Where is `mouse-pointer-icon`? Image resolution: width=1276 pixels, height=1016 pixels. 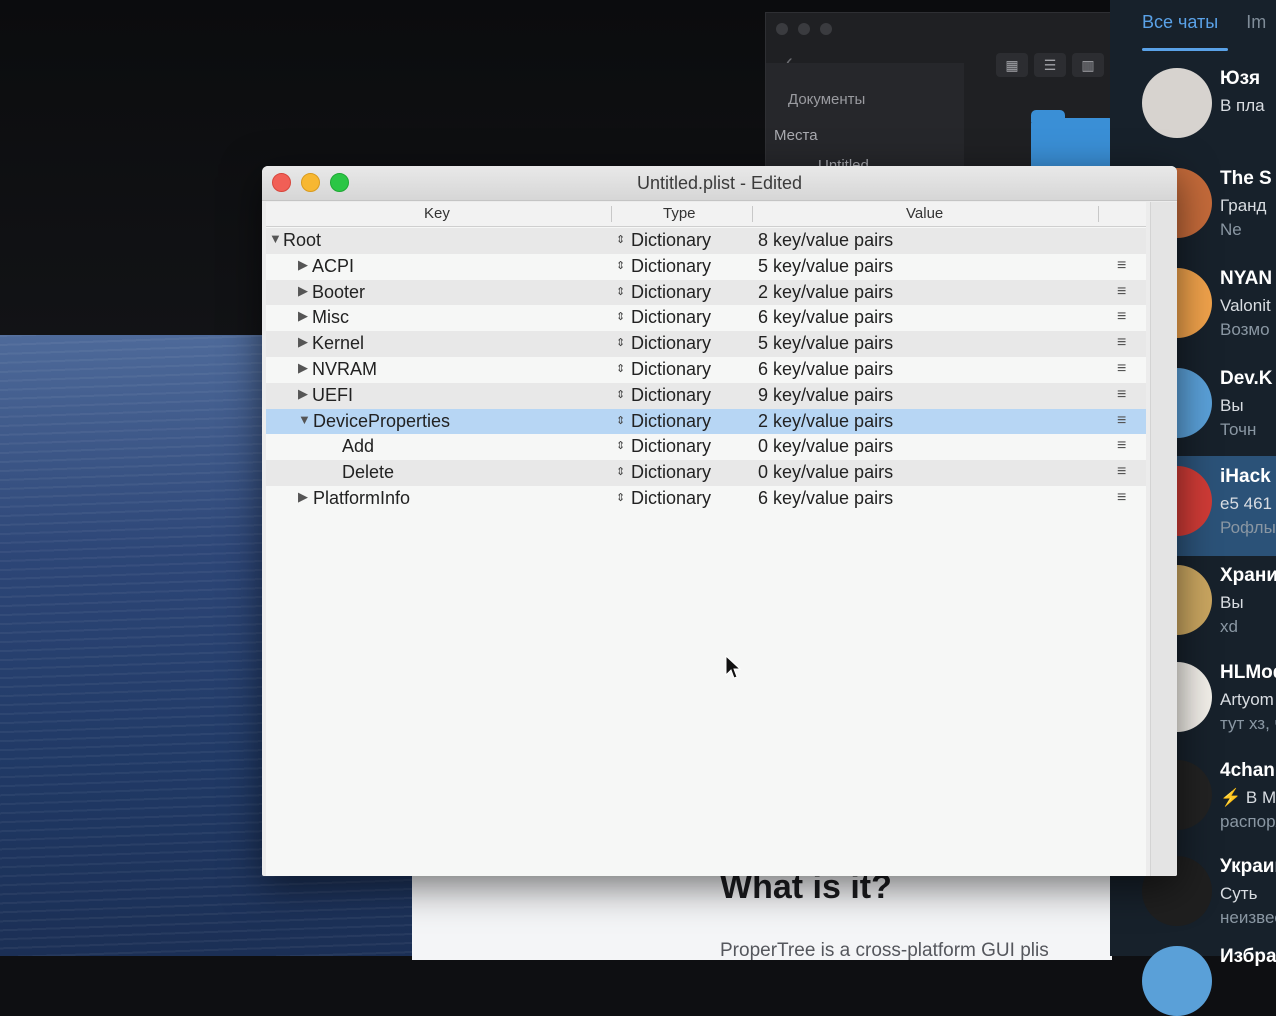 mouse-pointer-icon is located at coordinates (733, 667).